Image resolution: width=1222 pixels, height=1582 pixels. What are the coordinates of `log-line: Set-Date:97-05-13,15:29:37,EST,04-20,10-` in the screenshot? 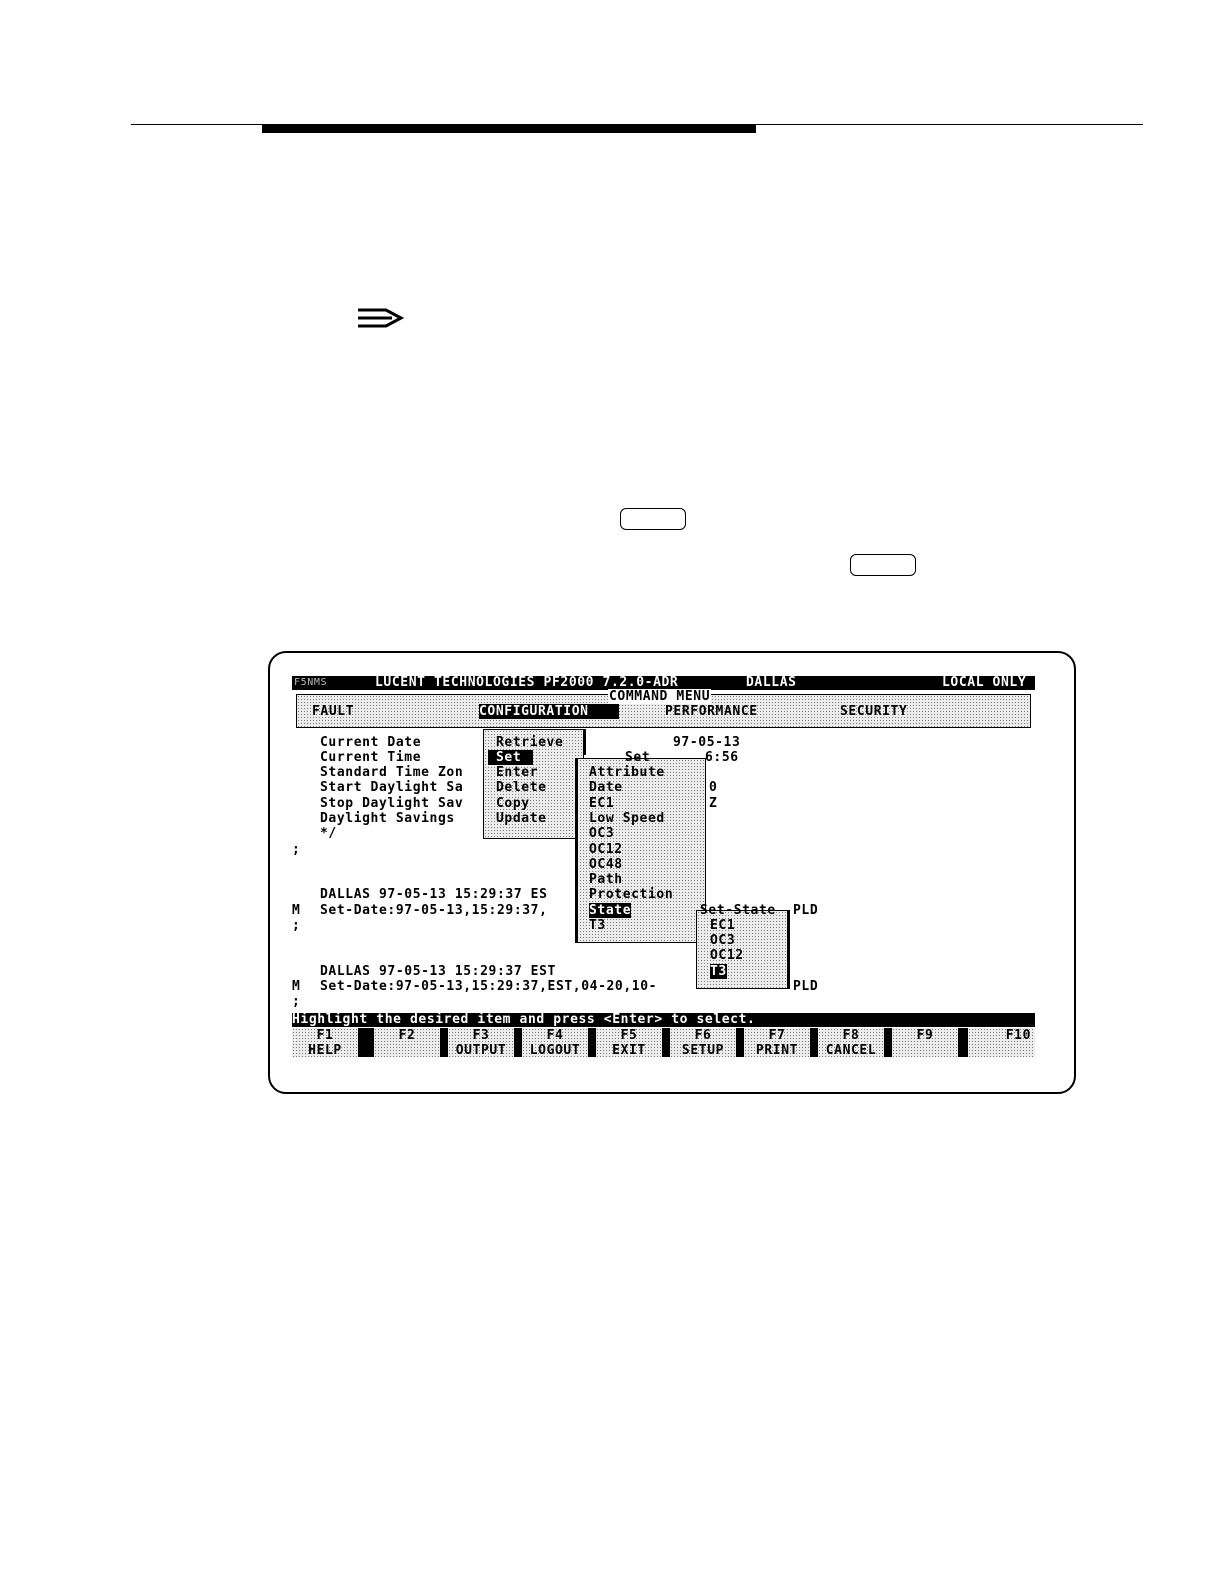 It's located at (489, 986).